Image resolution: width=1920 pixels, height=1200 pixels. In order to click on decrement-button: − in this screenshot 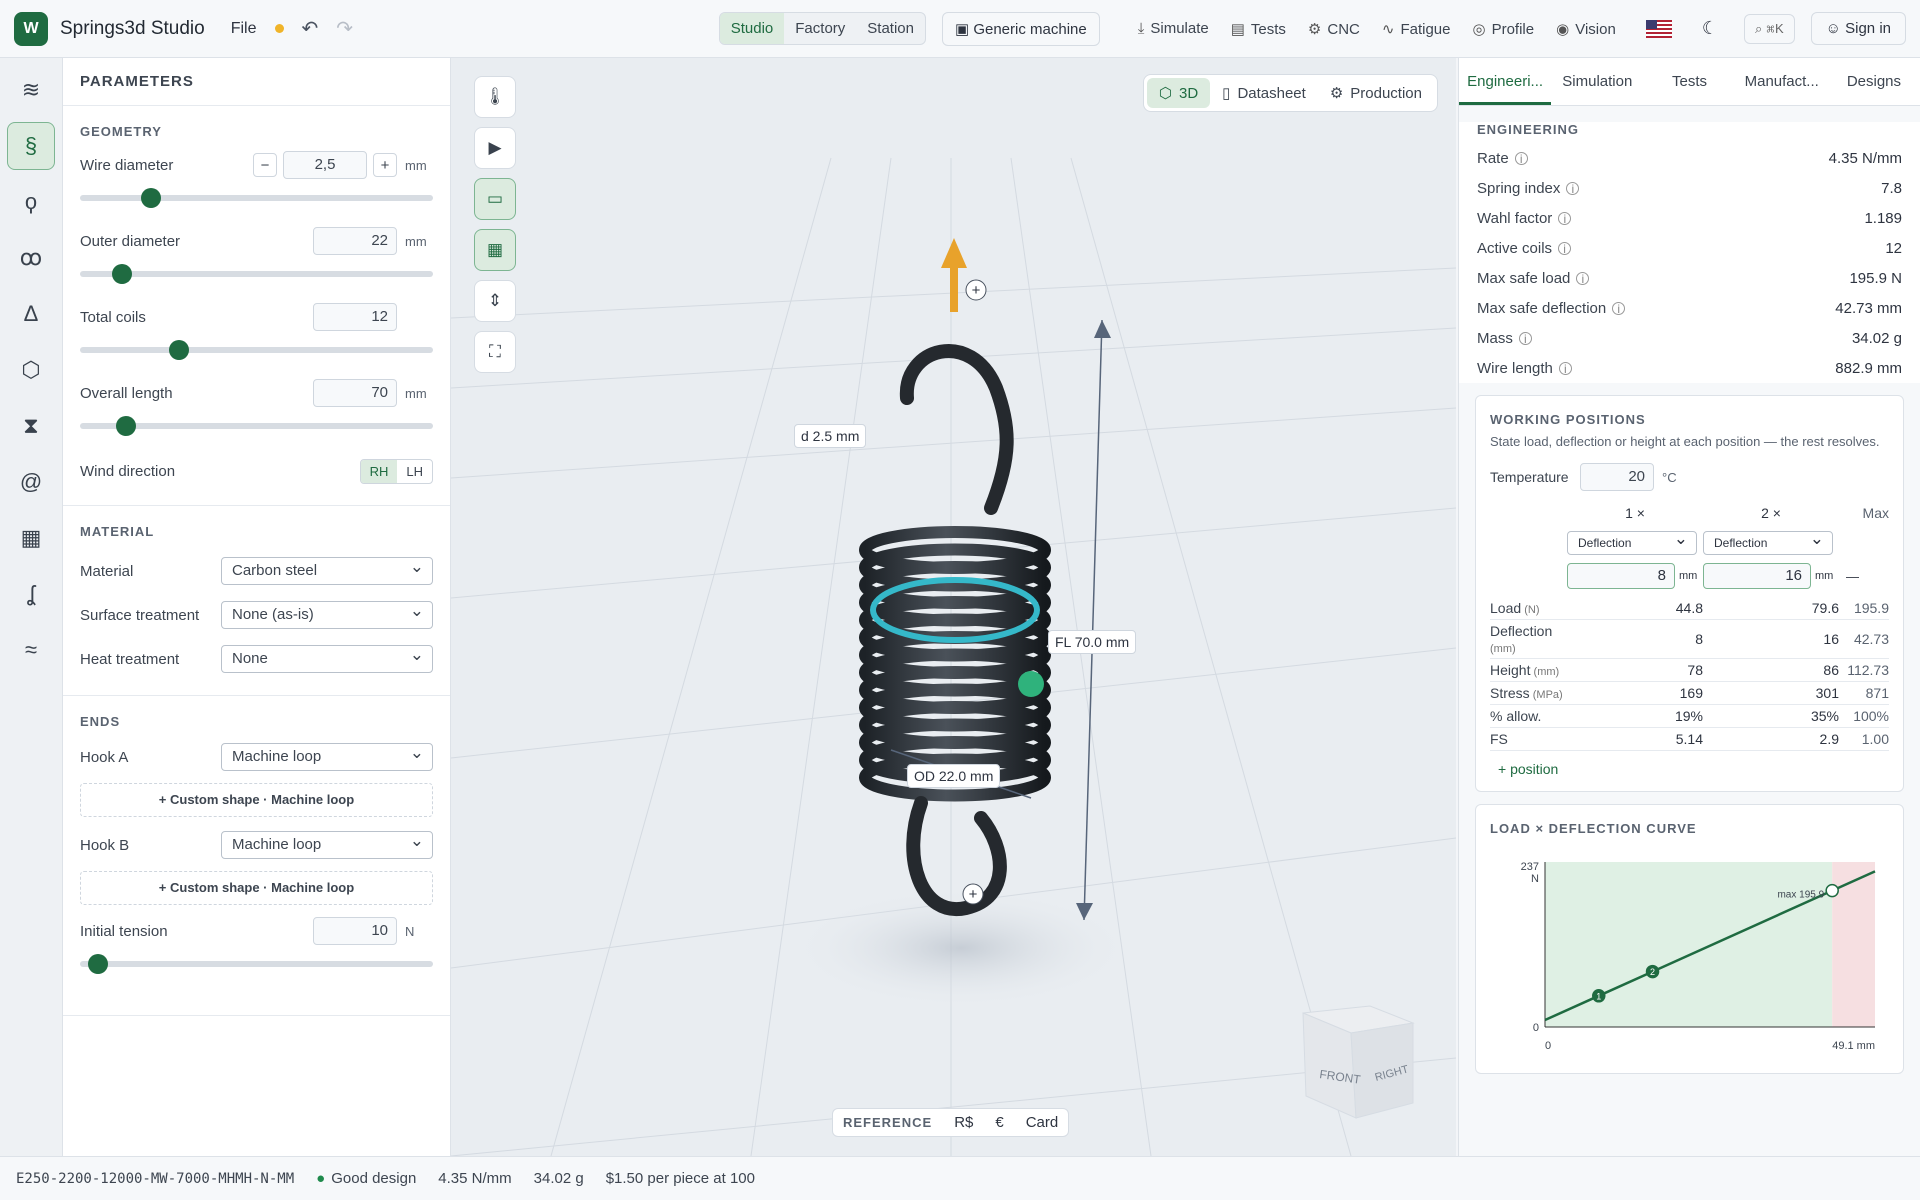, I will do `click(265, 165)`.